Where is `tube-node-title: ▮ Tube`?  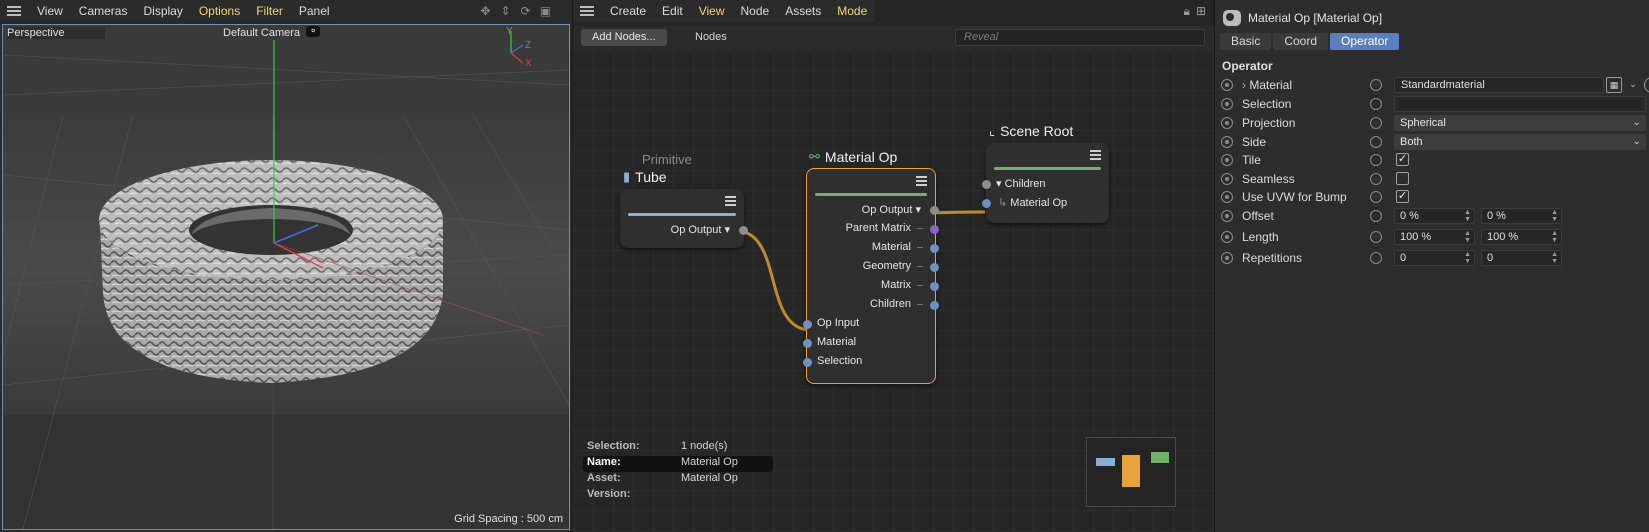
tube-node-title: ▮ Tube is located at coordinates (645, 177).